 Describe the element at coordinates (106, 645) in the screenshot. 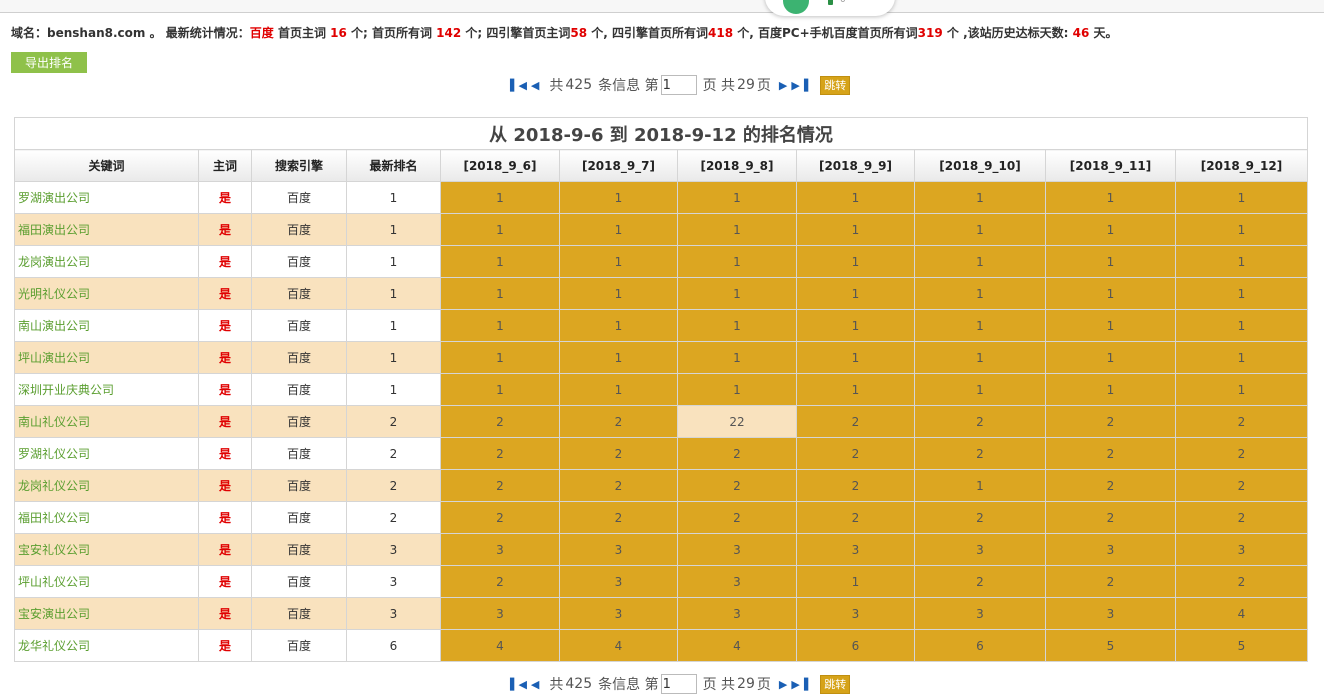

I see `keyword-link: 龙华礼仪公司` at that location.